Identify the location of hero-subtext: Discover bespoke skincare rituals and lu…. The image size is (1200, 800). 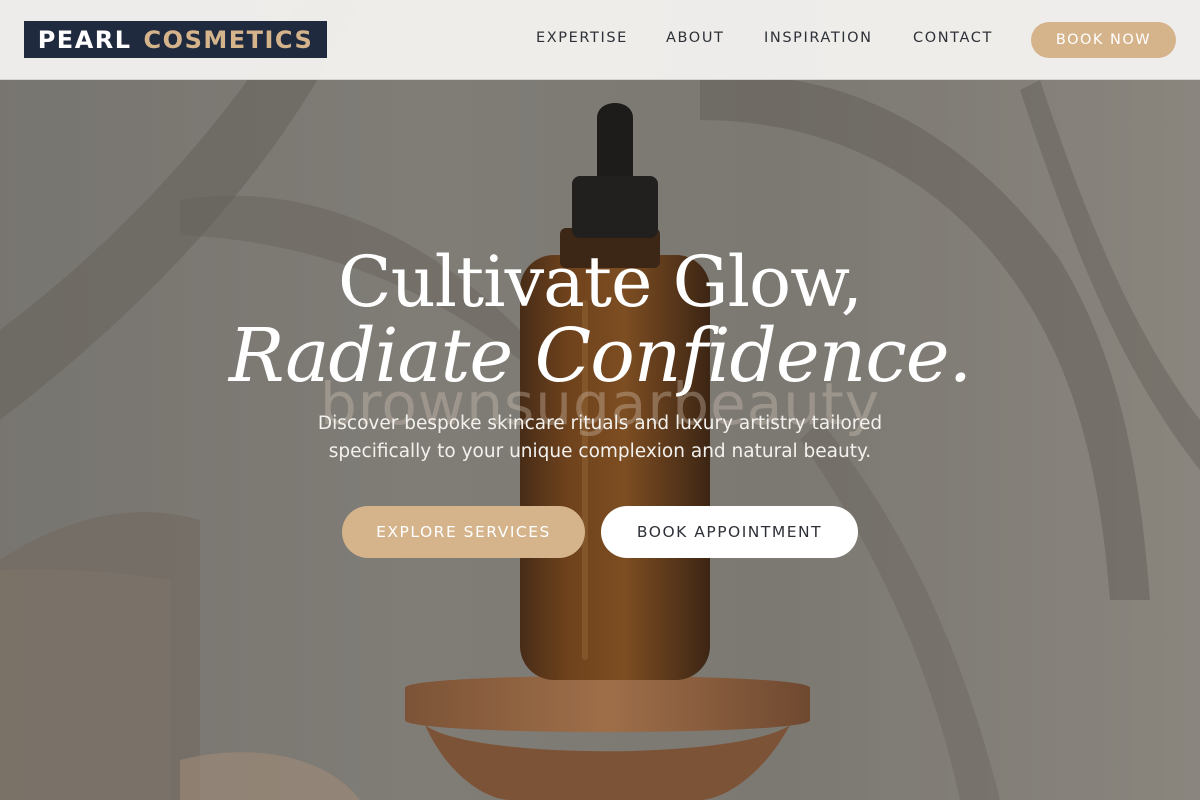
(600, 438).